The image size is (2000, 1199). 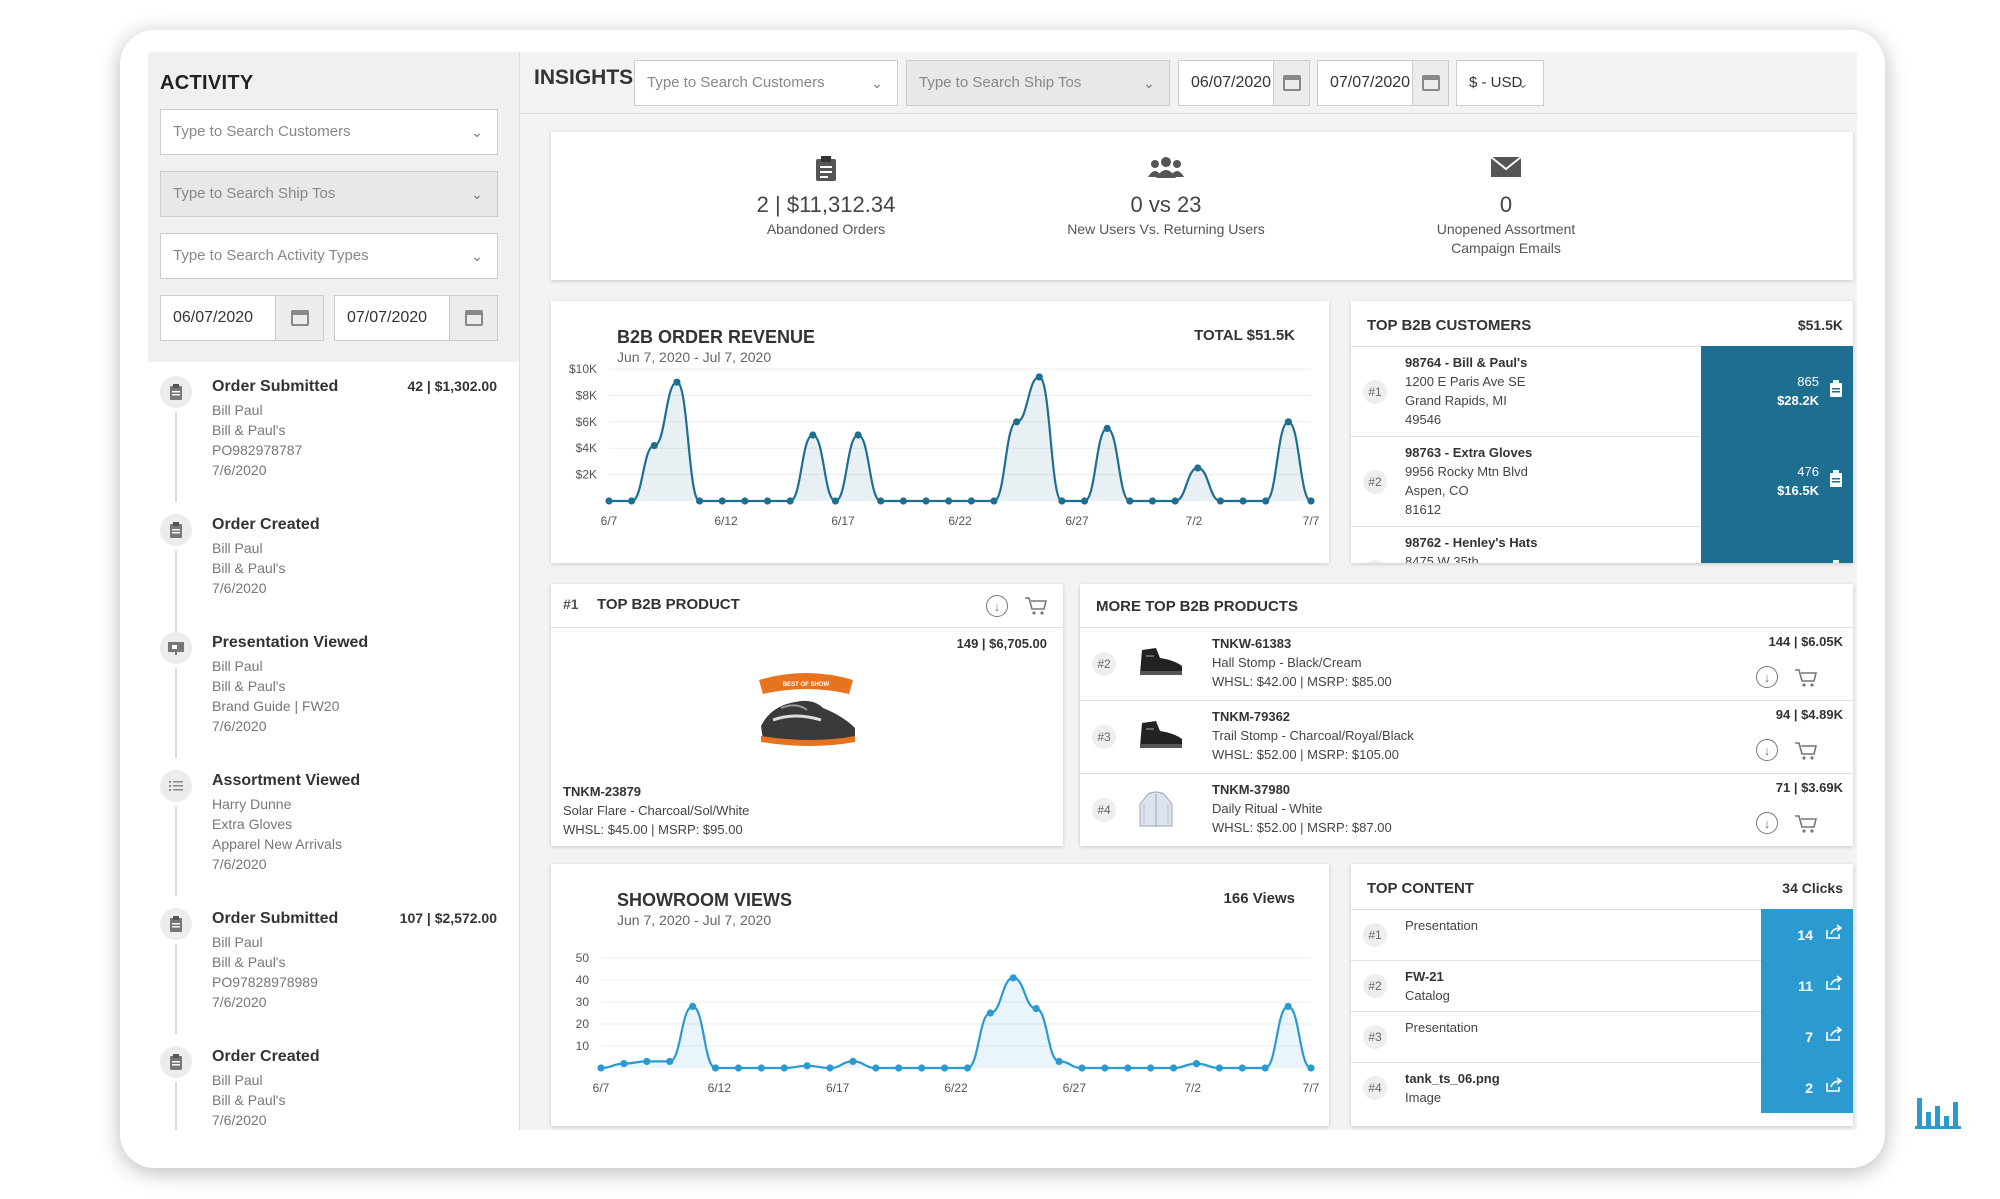 What do you see at coordinates (1602, 985) in the screenshot?
I see `content-row: #2 FW-21 Catalog 11` at bounding box center [1602, 985].